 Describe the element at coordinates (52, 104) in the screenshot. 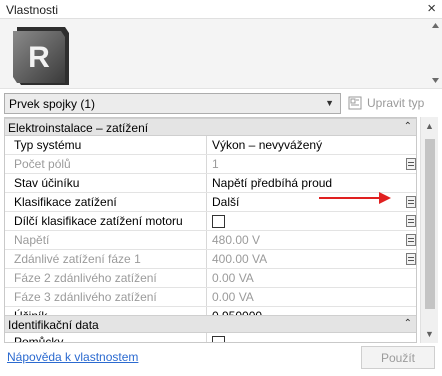

I see `type-selector-value: Prvek spojky (1)` at that location.